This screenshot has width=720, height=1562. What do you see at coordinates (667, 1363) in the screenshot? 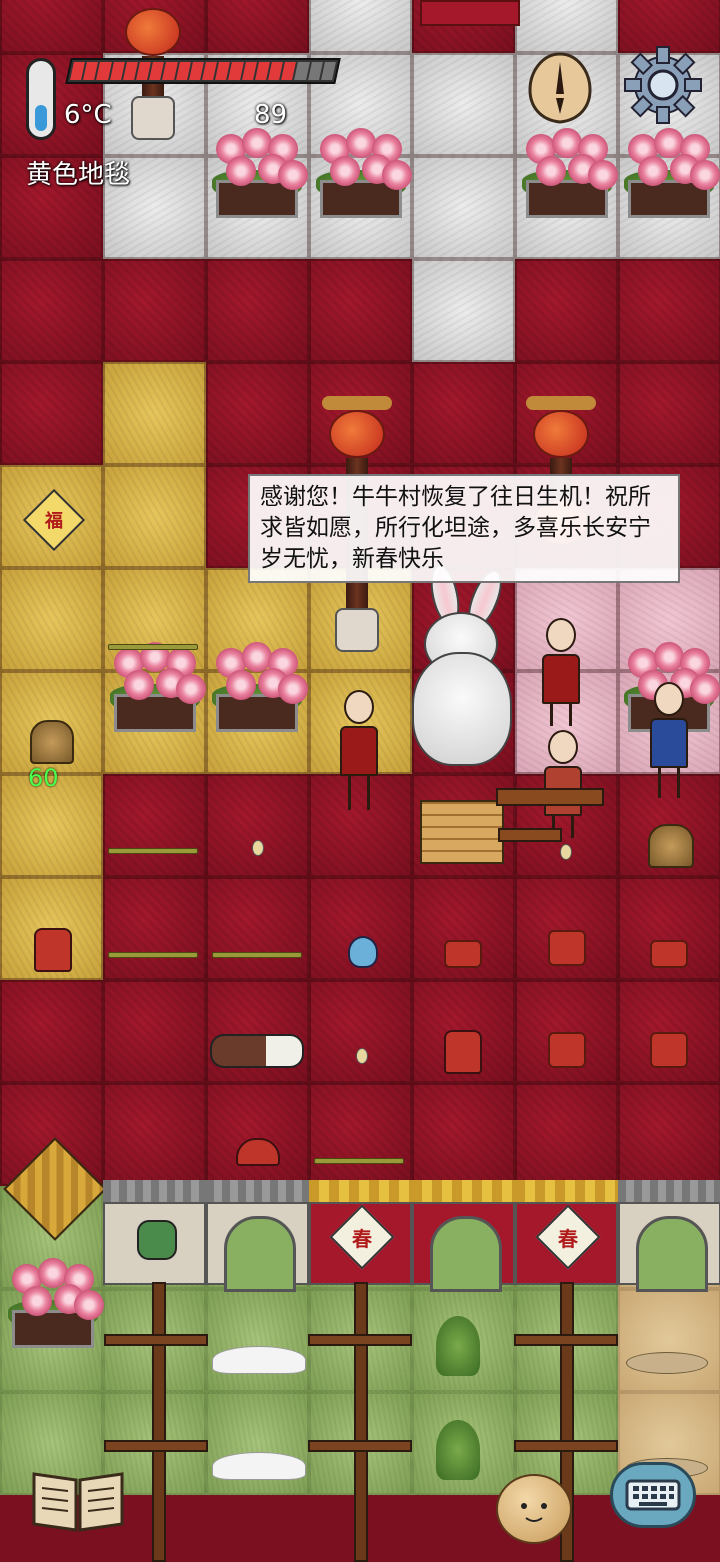
I see `dirt-pile` at bounding box center [667, 1363].